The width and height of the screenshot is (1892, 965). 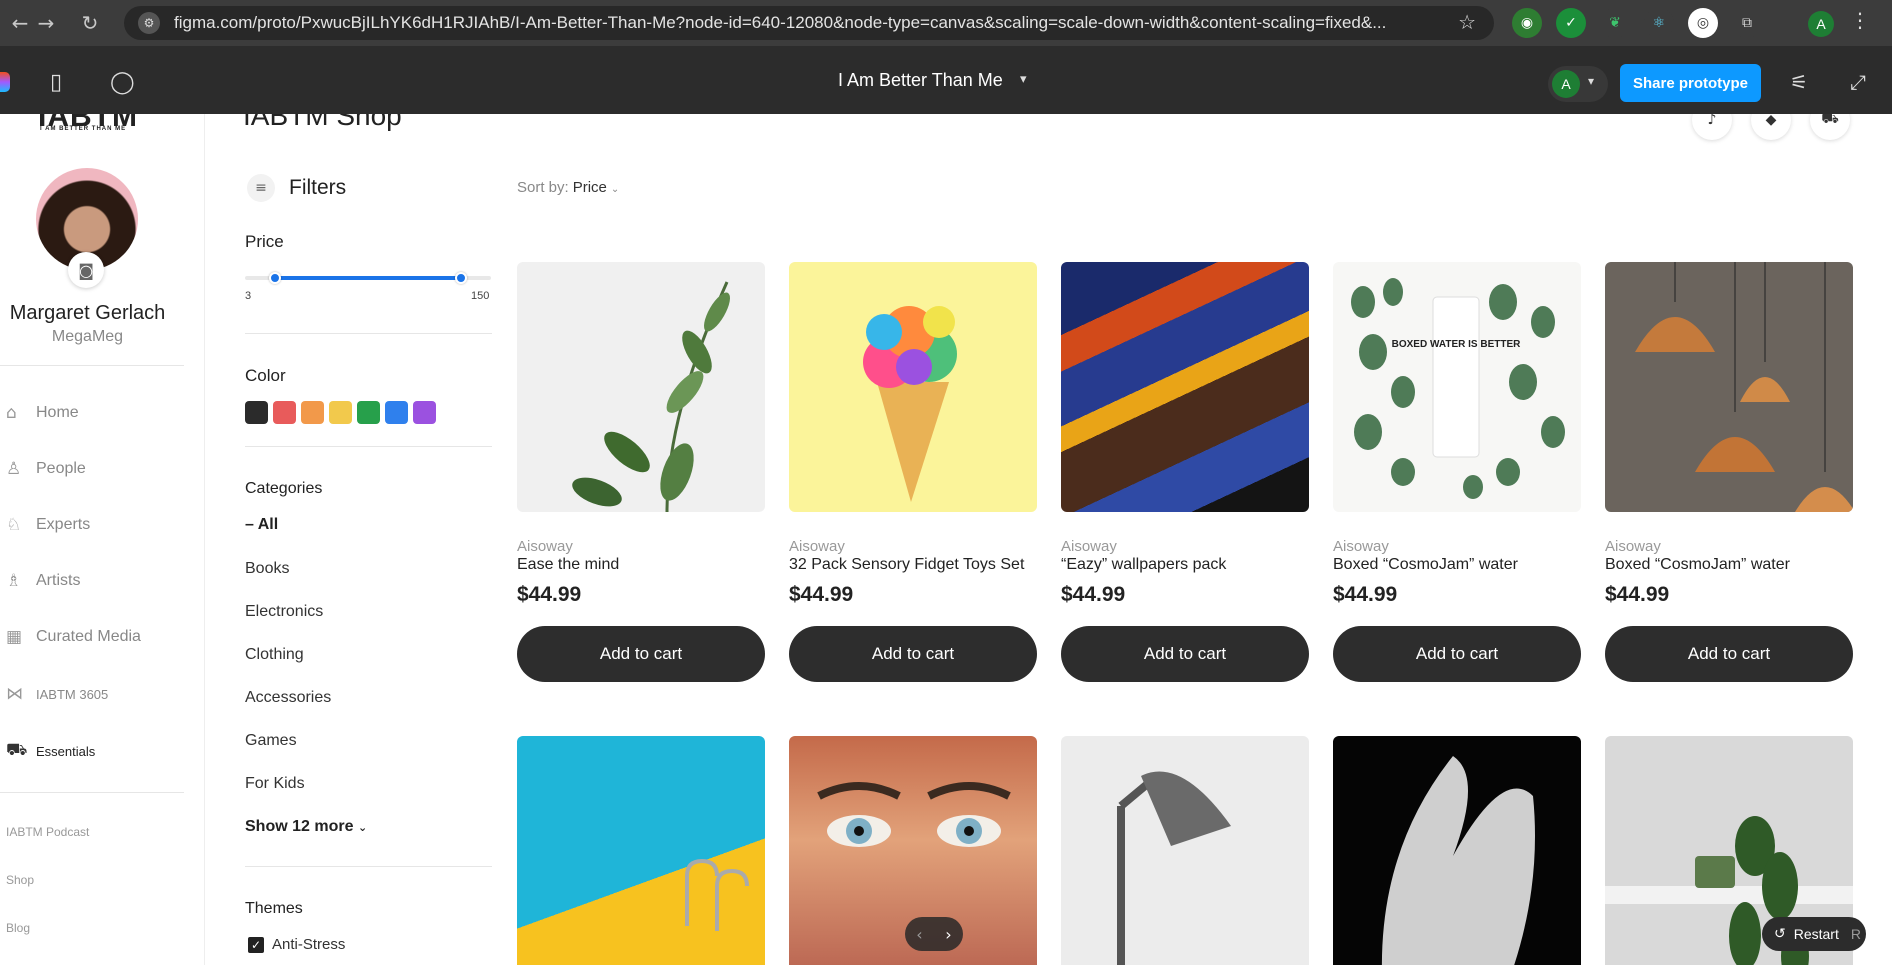 I want to click on sidebar-item-label: Artists, so click(x=58, y=580).